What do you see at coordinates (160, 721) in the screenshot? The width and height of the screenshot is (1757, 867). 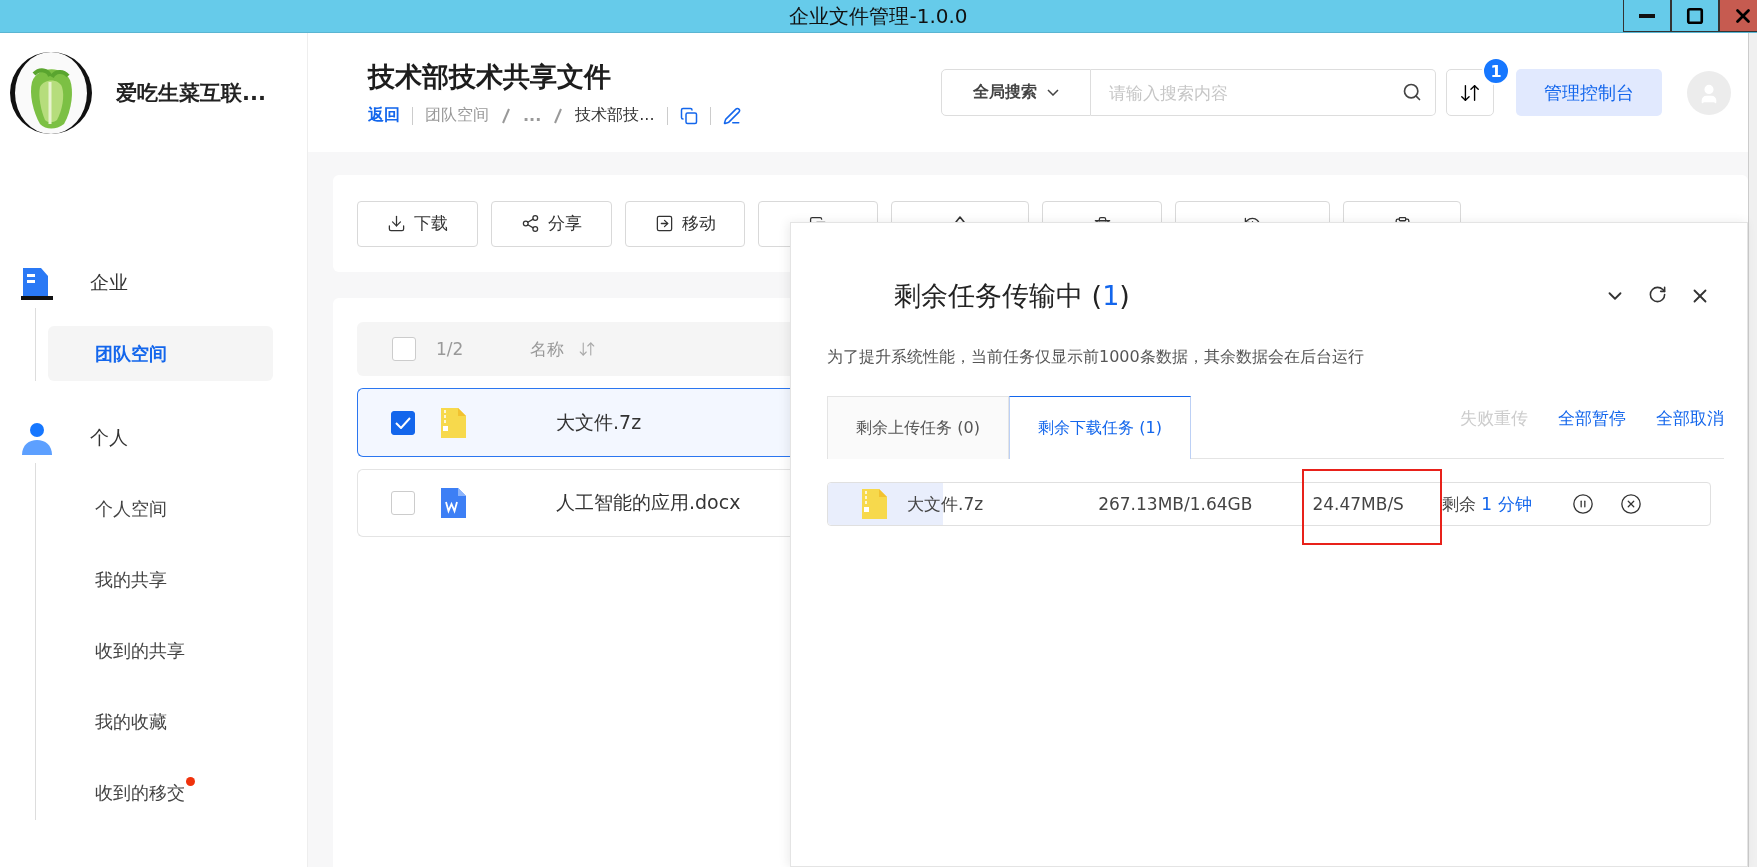 I see `sidebar-item: 我的收藏` at bounding box center [160, 721].